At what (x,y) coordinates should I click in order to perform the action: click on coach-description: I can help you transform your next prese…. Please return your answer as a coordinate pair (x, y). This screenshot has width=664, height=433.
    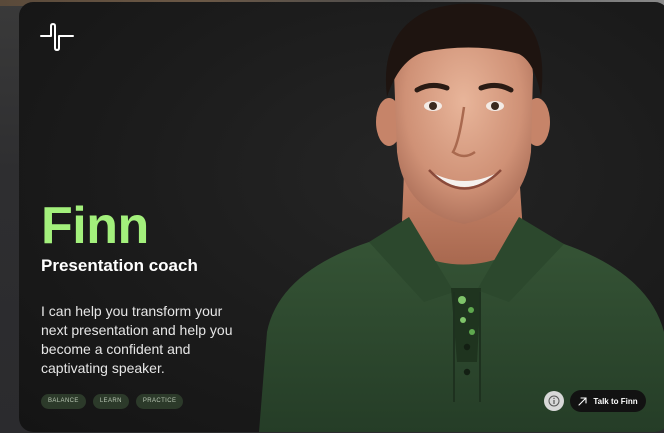
    Looking at the image, I should click on (137, 339).